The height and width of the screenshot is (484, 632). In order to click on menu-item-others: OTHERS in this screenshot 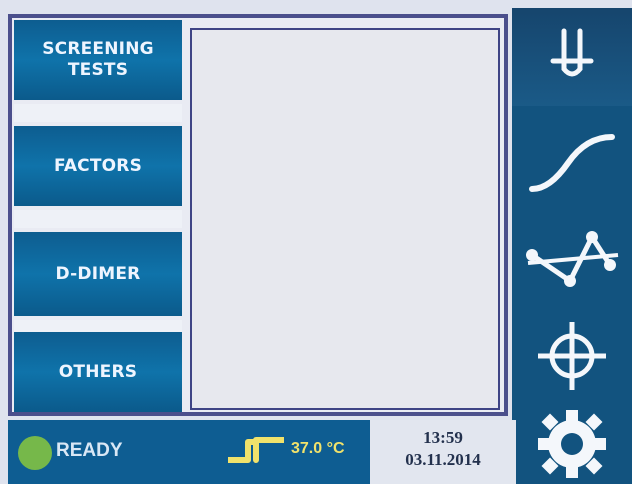, I will do `click(98, 372)`.